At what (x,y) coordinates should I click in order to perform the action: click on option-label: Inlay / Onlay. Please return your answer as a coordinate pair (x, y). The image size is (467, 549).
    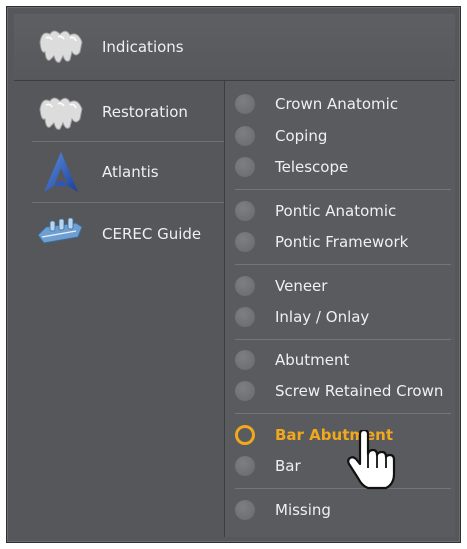
    Looking at the image, I should click on (322, 317).